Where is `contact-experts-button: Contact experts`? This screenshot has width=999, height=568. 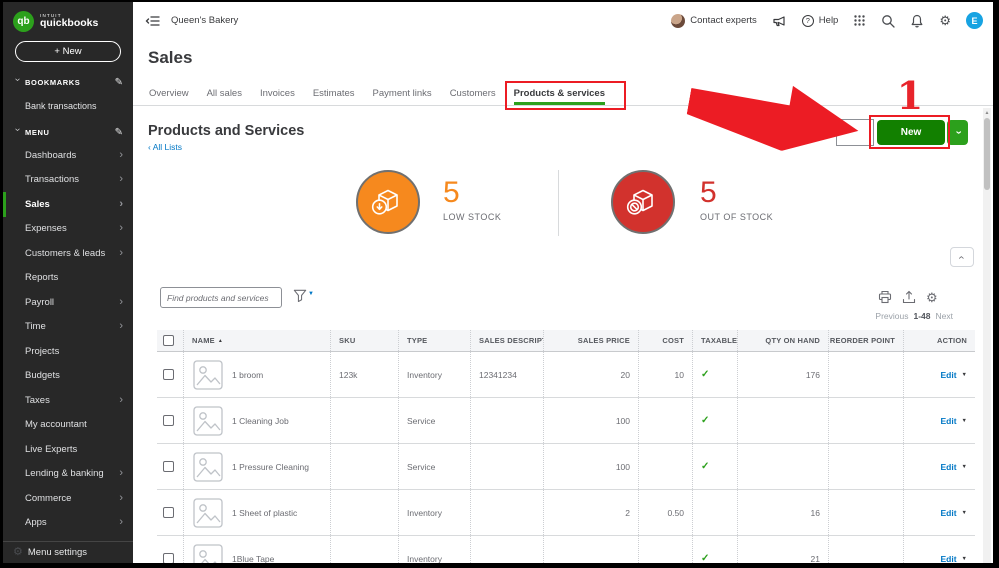 contact-experts-button: Contact experts is located at coordinates (714, 20).